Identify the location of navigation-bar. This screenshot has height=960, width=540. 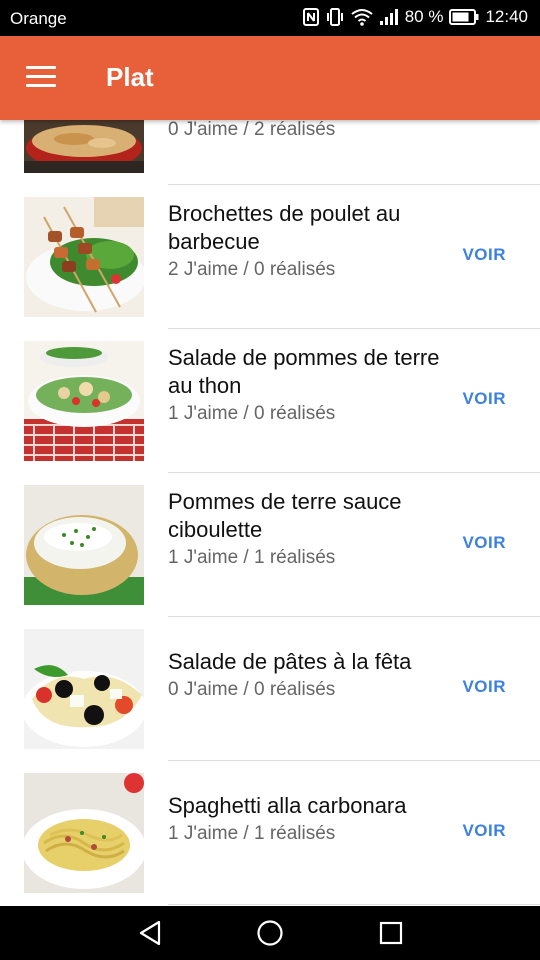
(270, 933).